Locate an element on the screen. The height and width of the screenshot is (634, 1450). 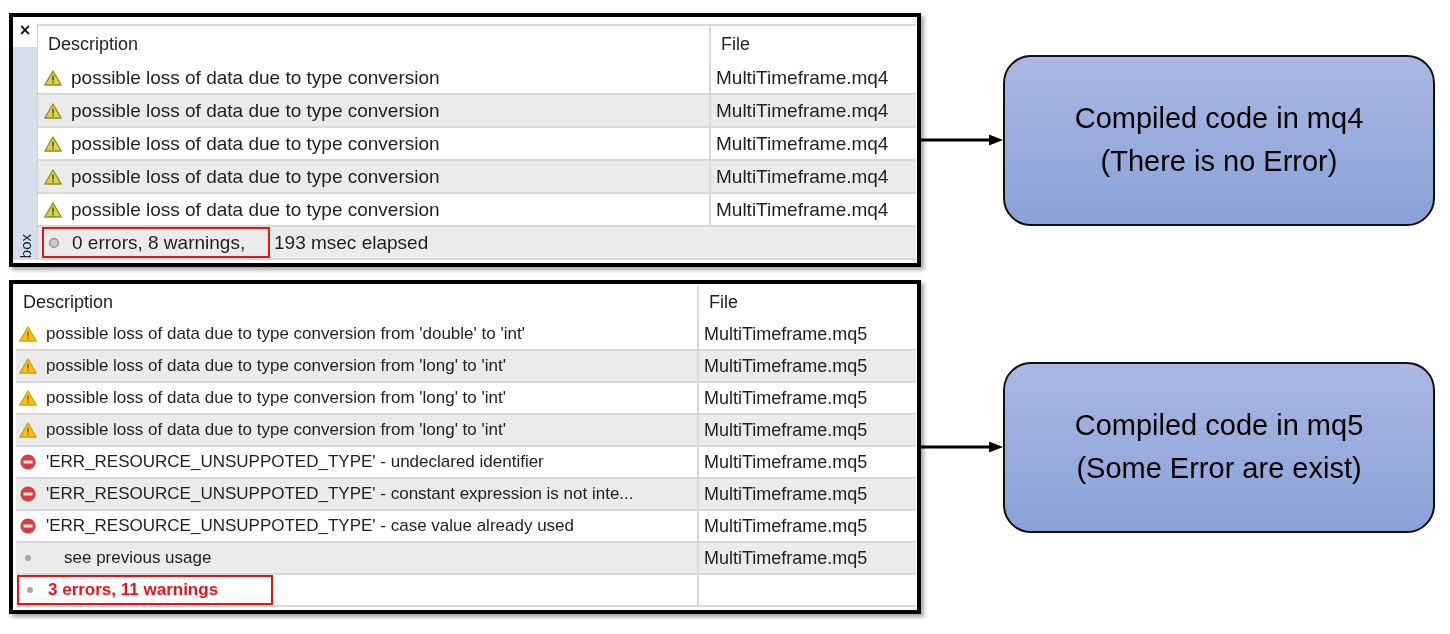
status-timing: 193 msec elapsed is located at coordinates (351, 242).